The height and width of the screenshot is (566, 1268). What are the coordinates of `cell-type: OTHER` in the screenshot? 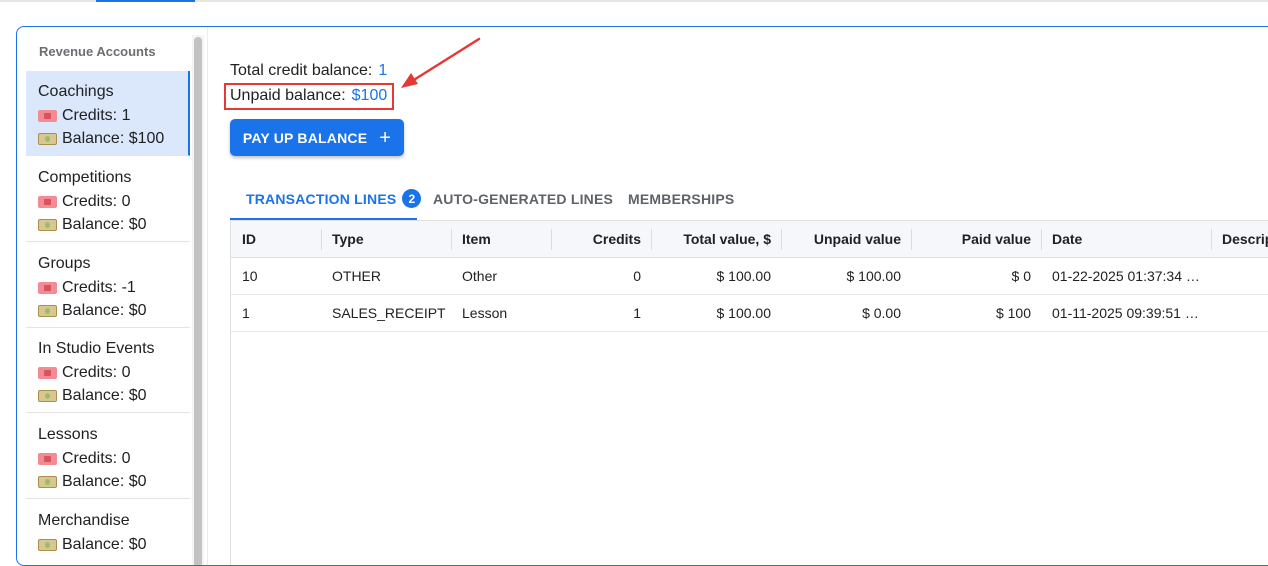 It's located at (356, 276).